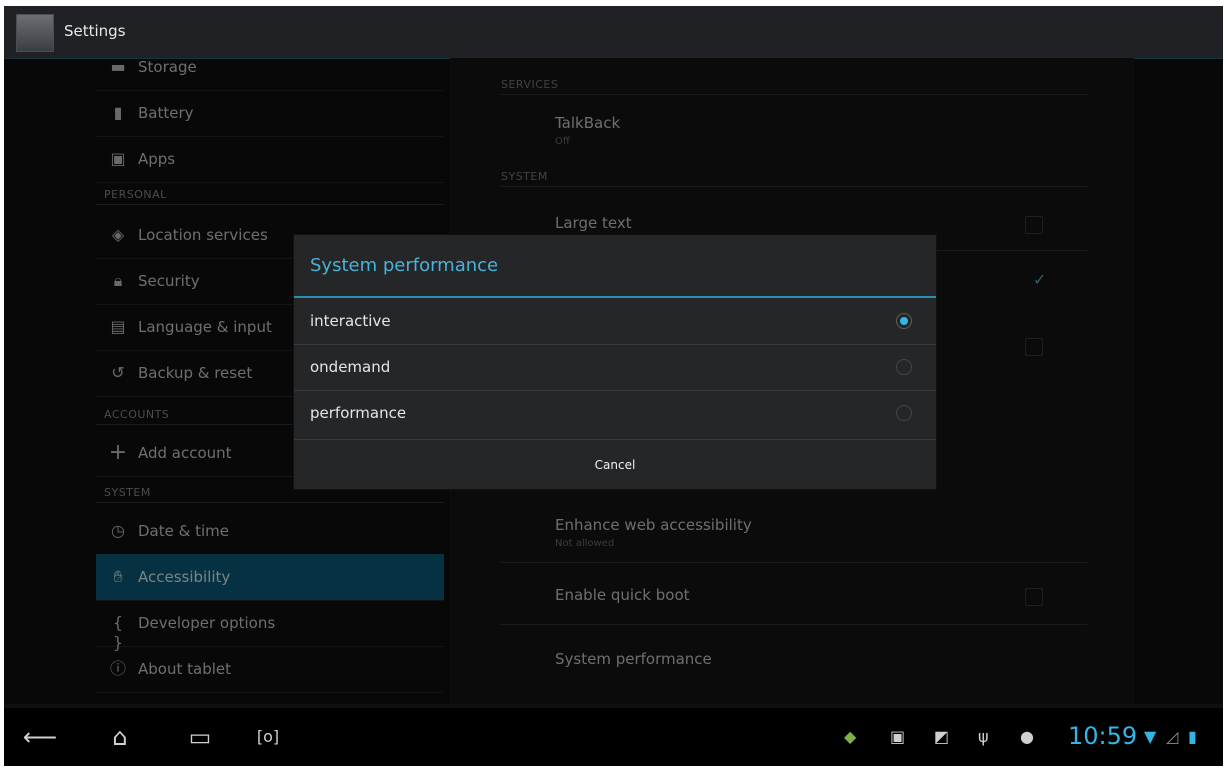 The image size is (1226, 768). Describe the element at coordinates (850, 736) in the screenshot. I see `android-debug-icon: ◆` at that location.